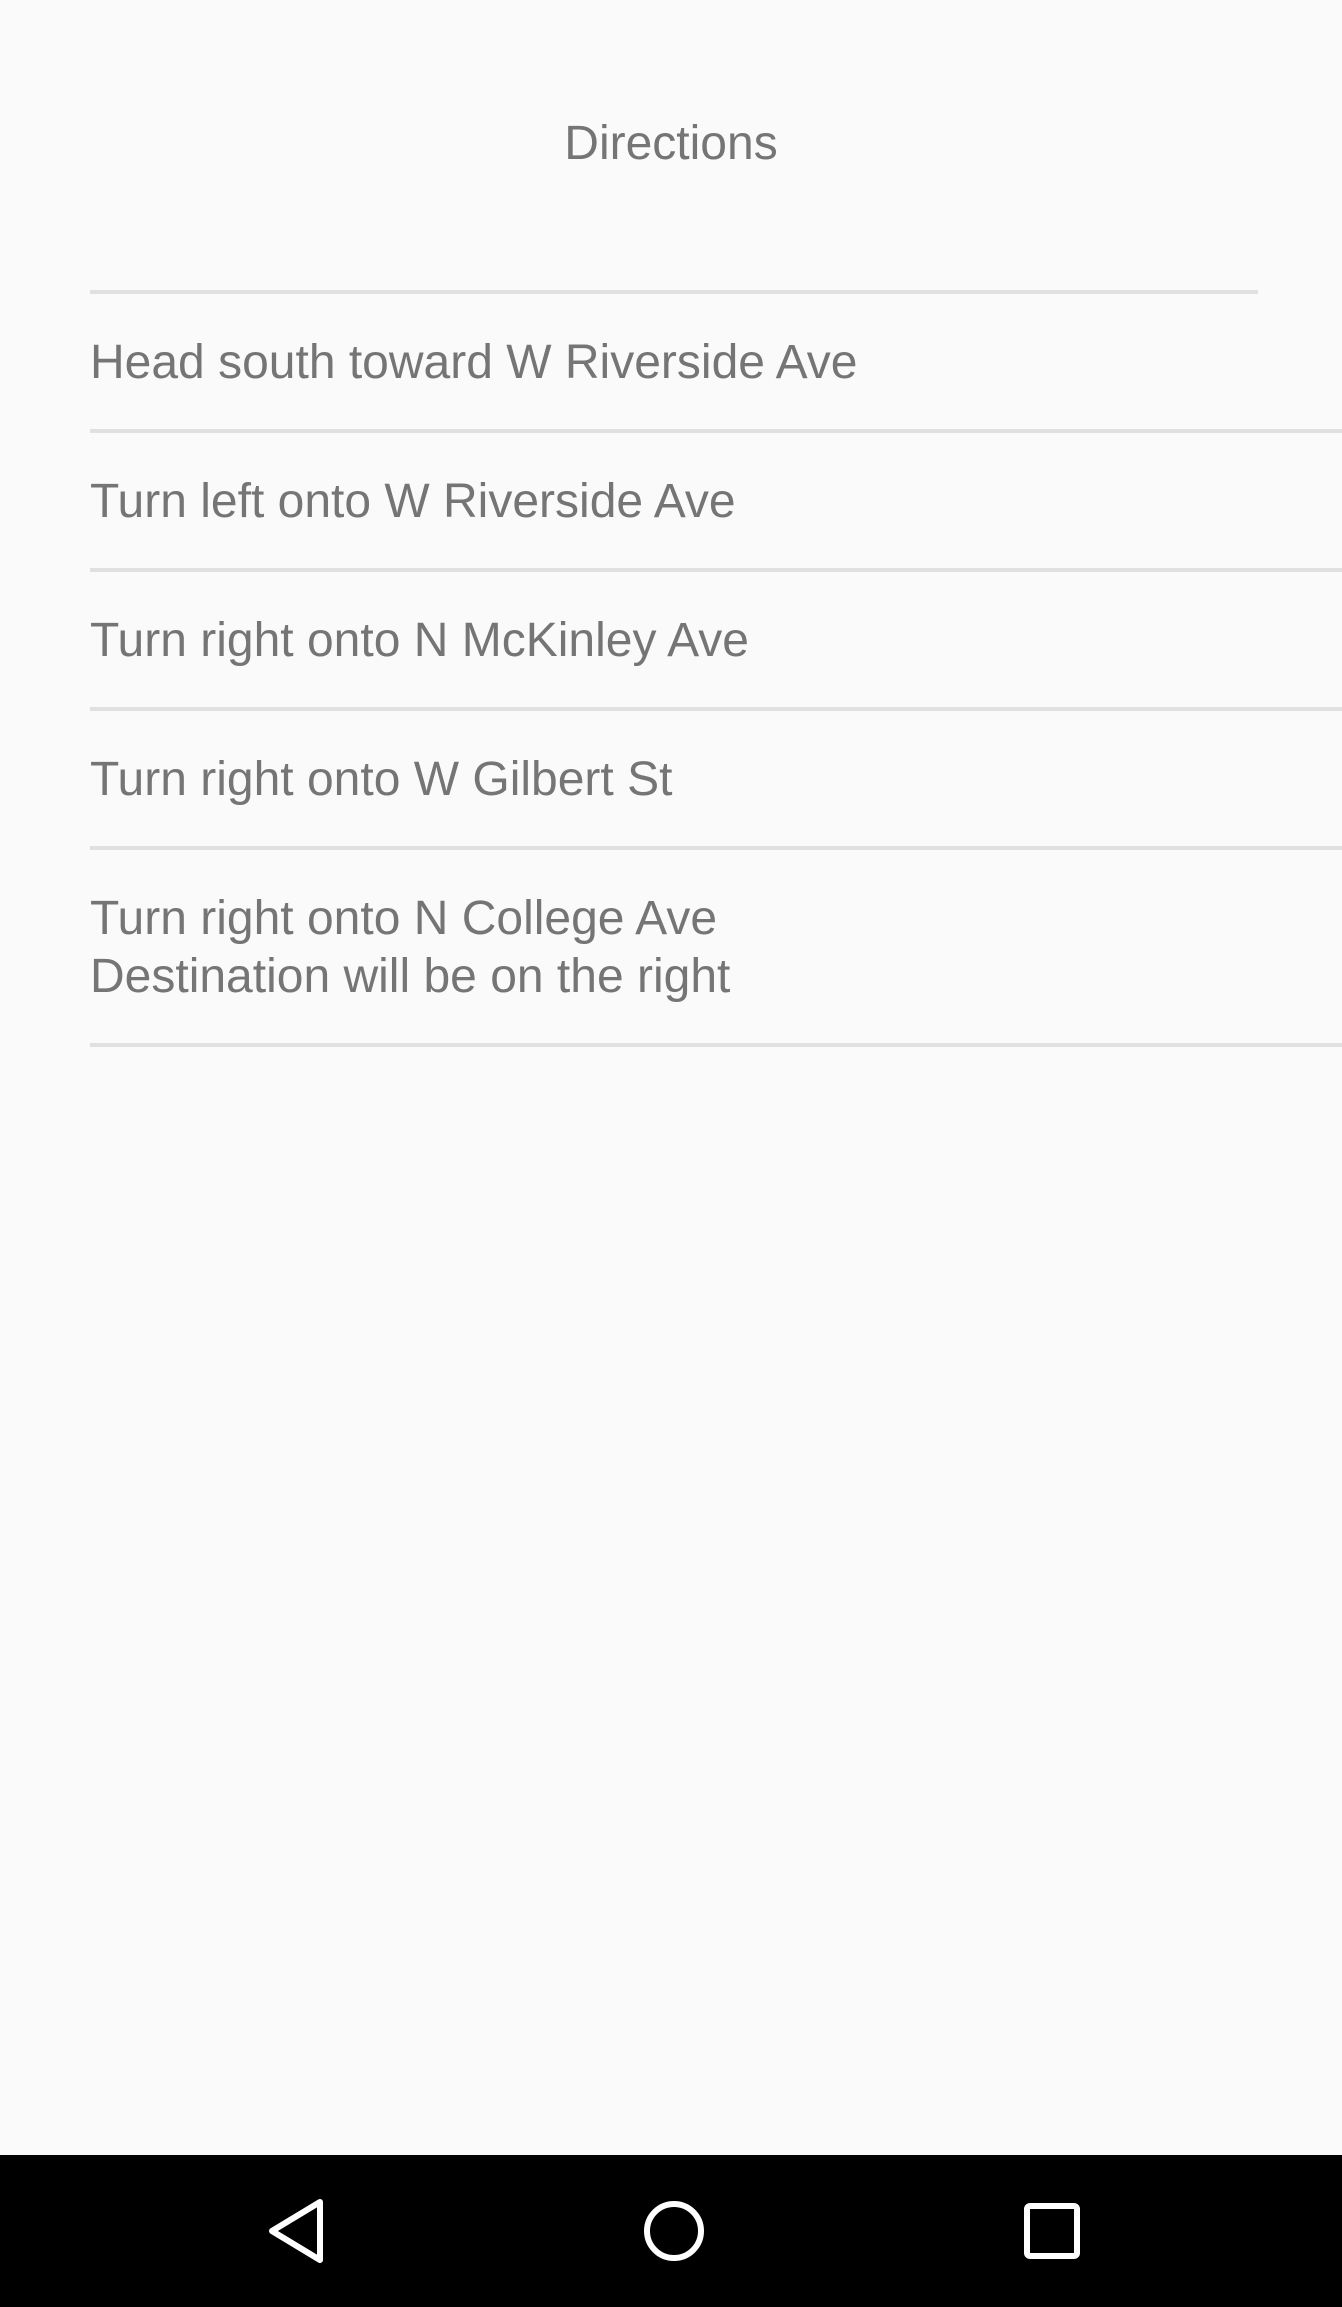  What do you see at coordinates (474, 362) in the screenshot?
I see `step-instruction: Head south toward W Riverside Ave` at bounding box center [474, 362].